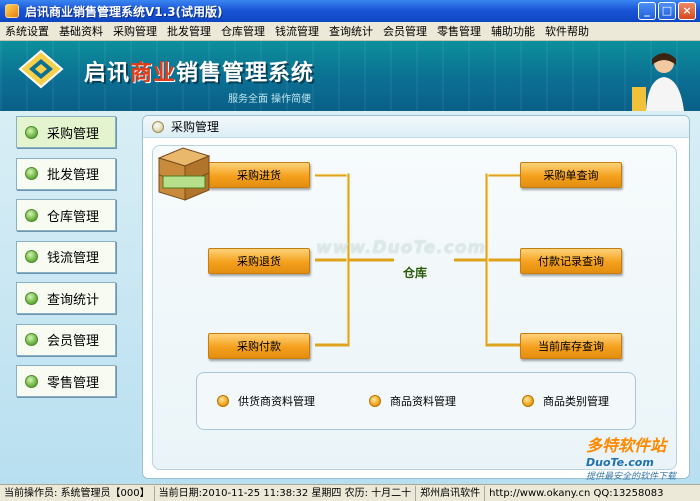 The height and width of the screenshot is (501, 700). Describe the element at coordinates (415, 273) in the screenshot. I see `warehouse-label: 仓库` at that location.